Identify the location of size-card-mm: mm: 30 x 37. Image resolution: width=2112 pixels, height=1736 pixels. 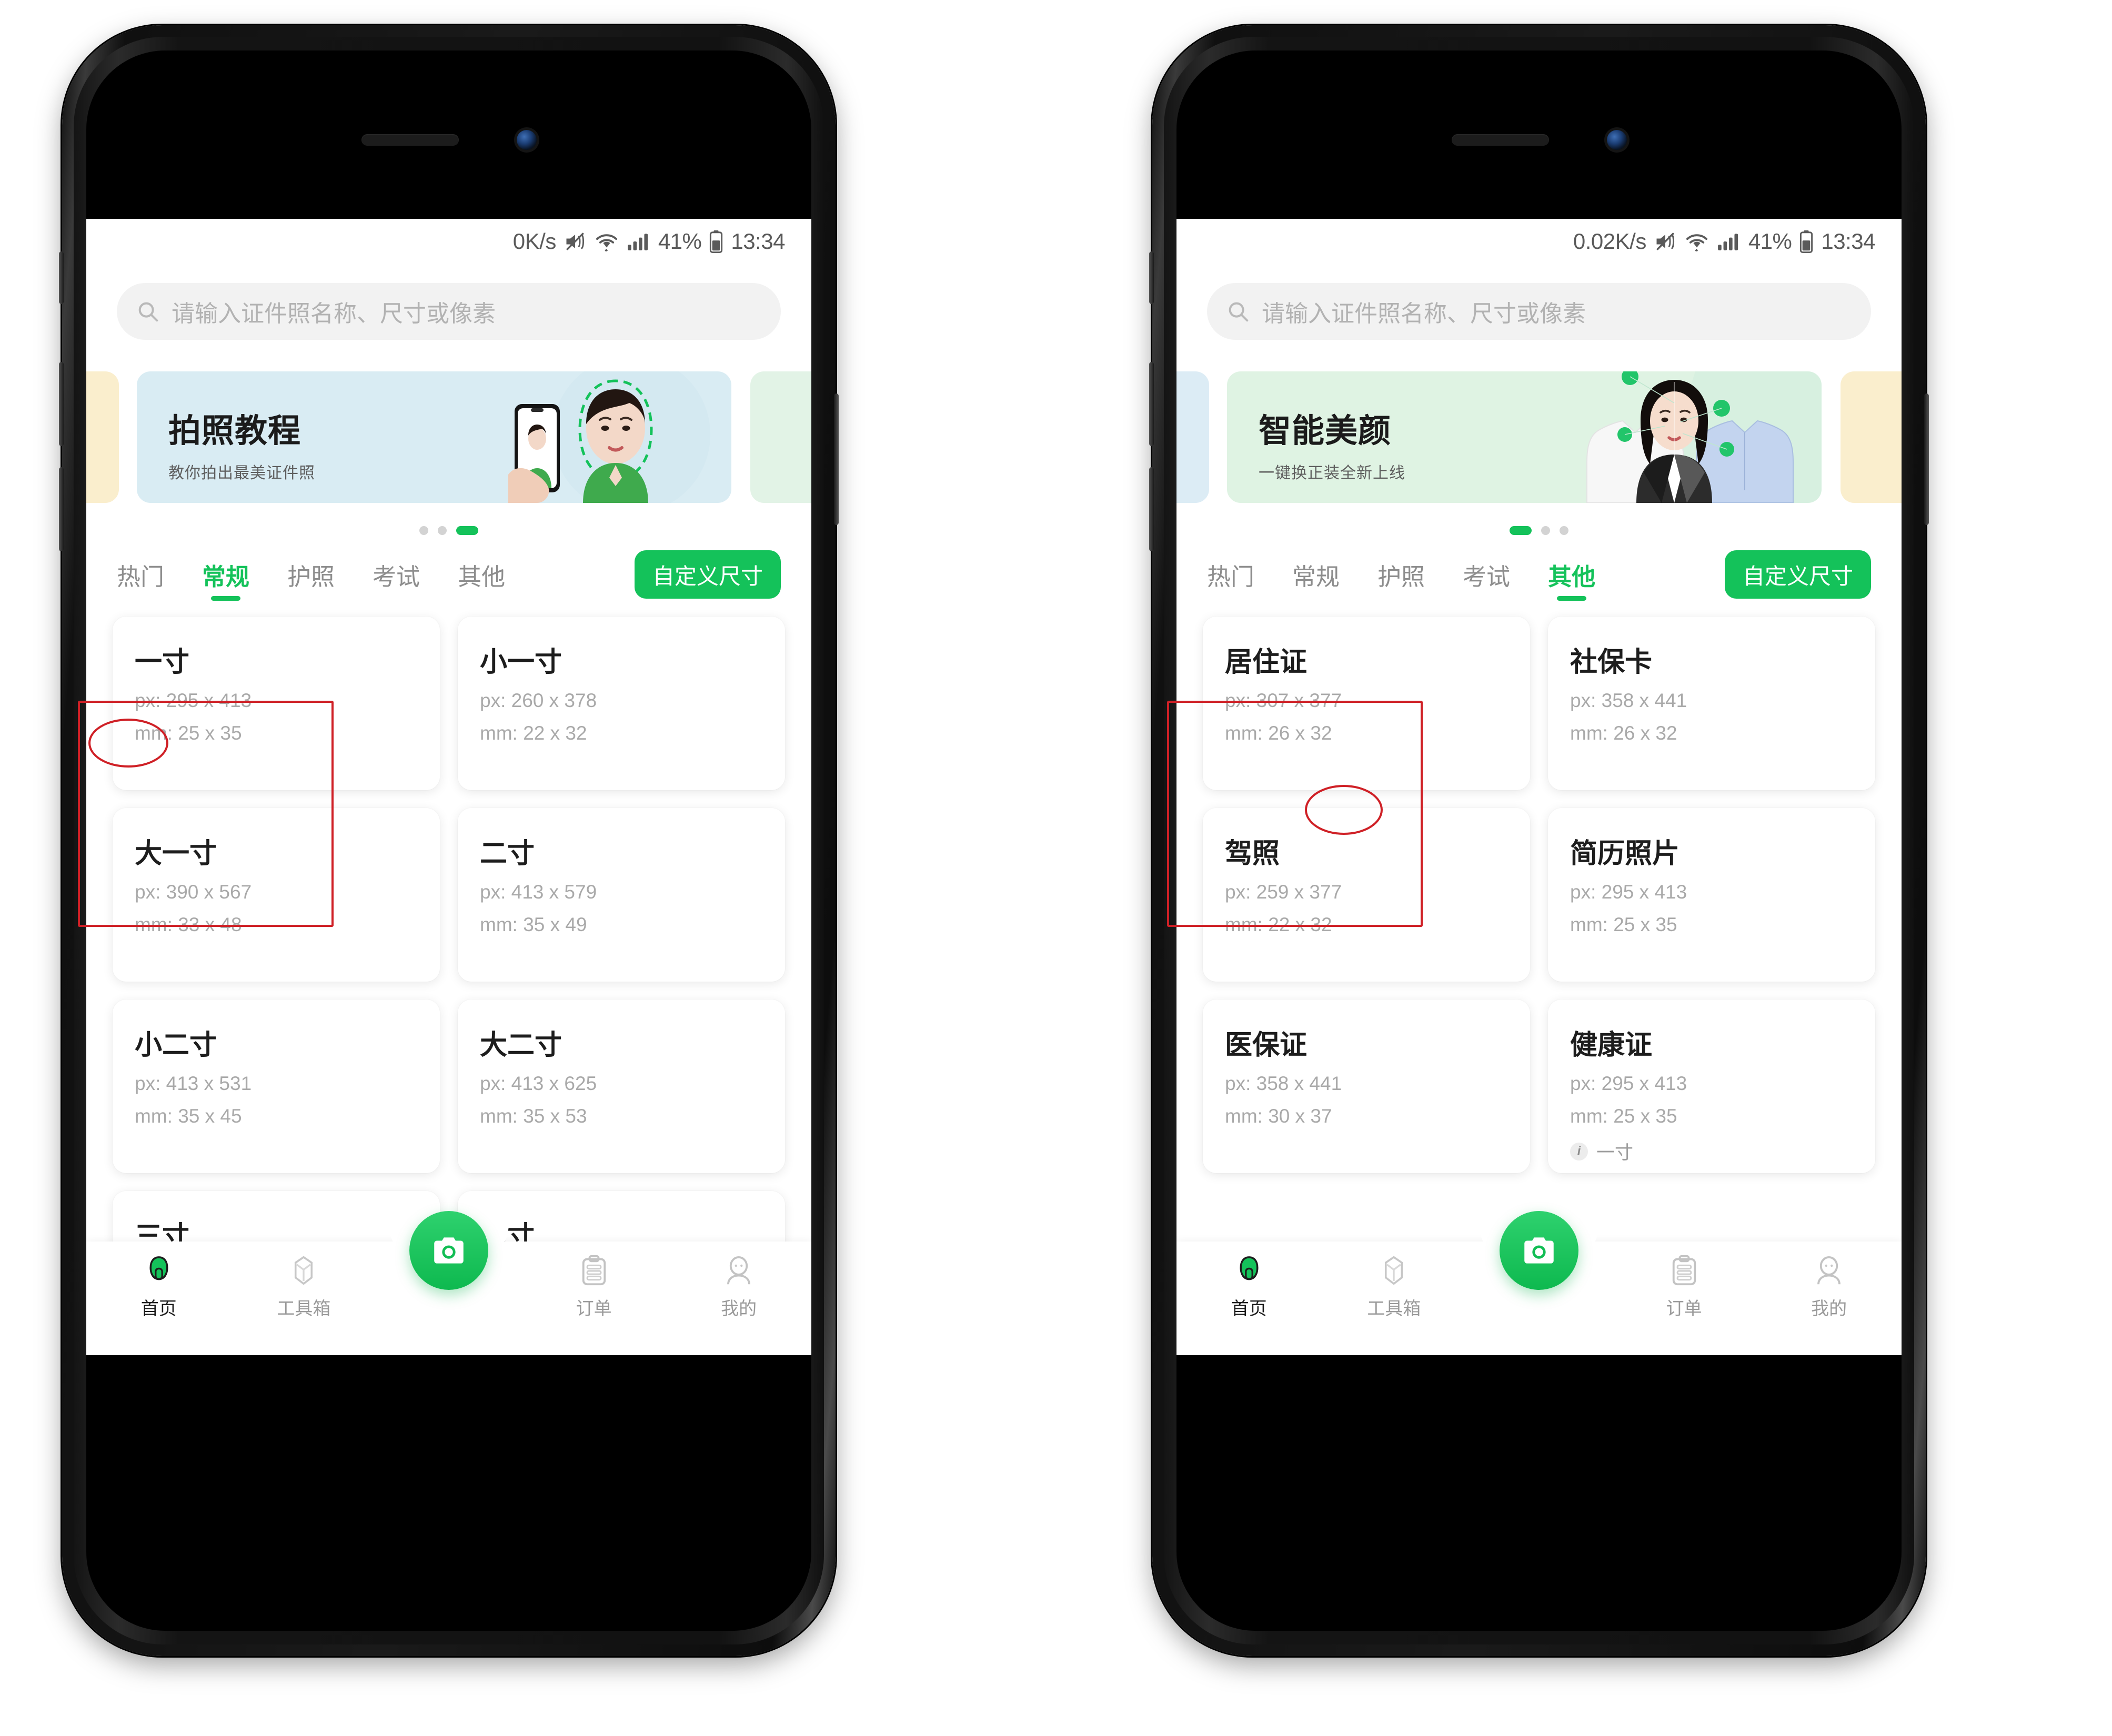
(1279, 1116).